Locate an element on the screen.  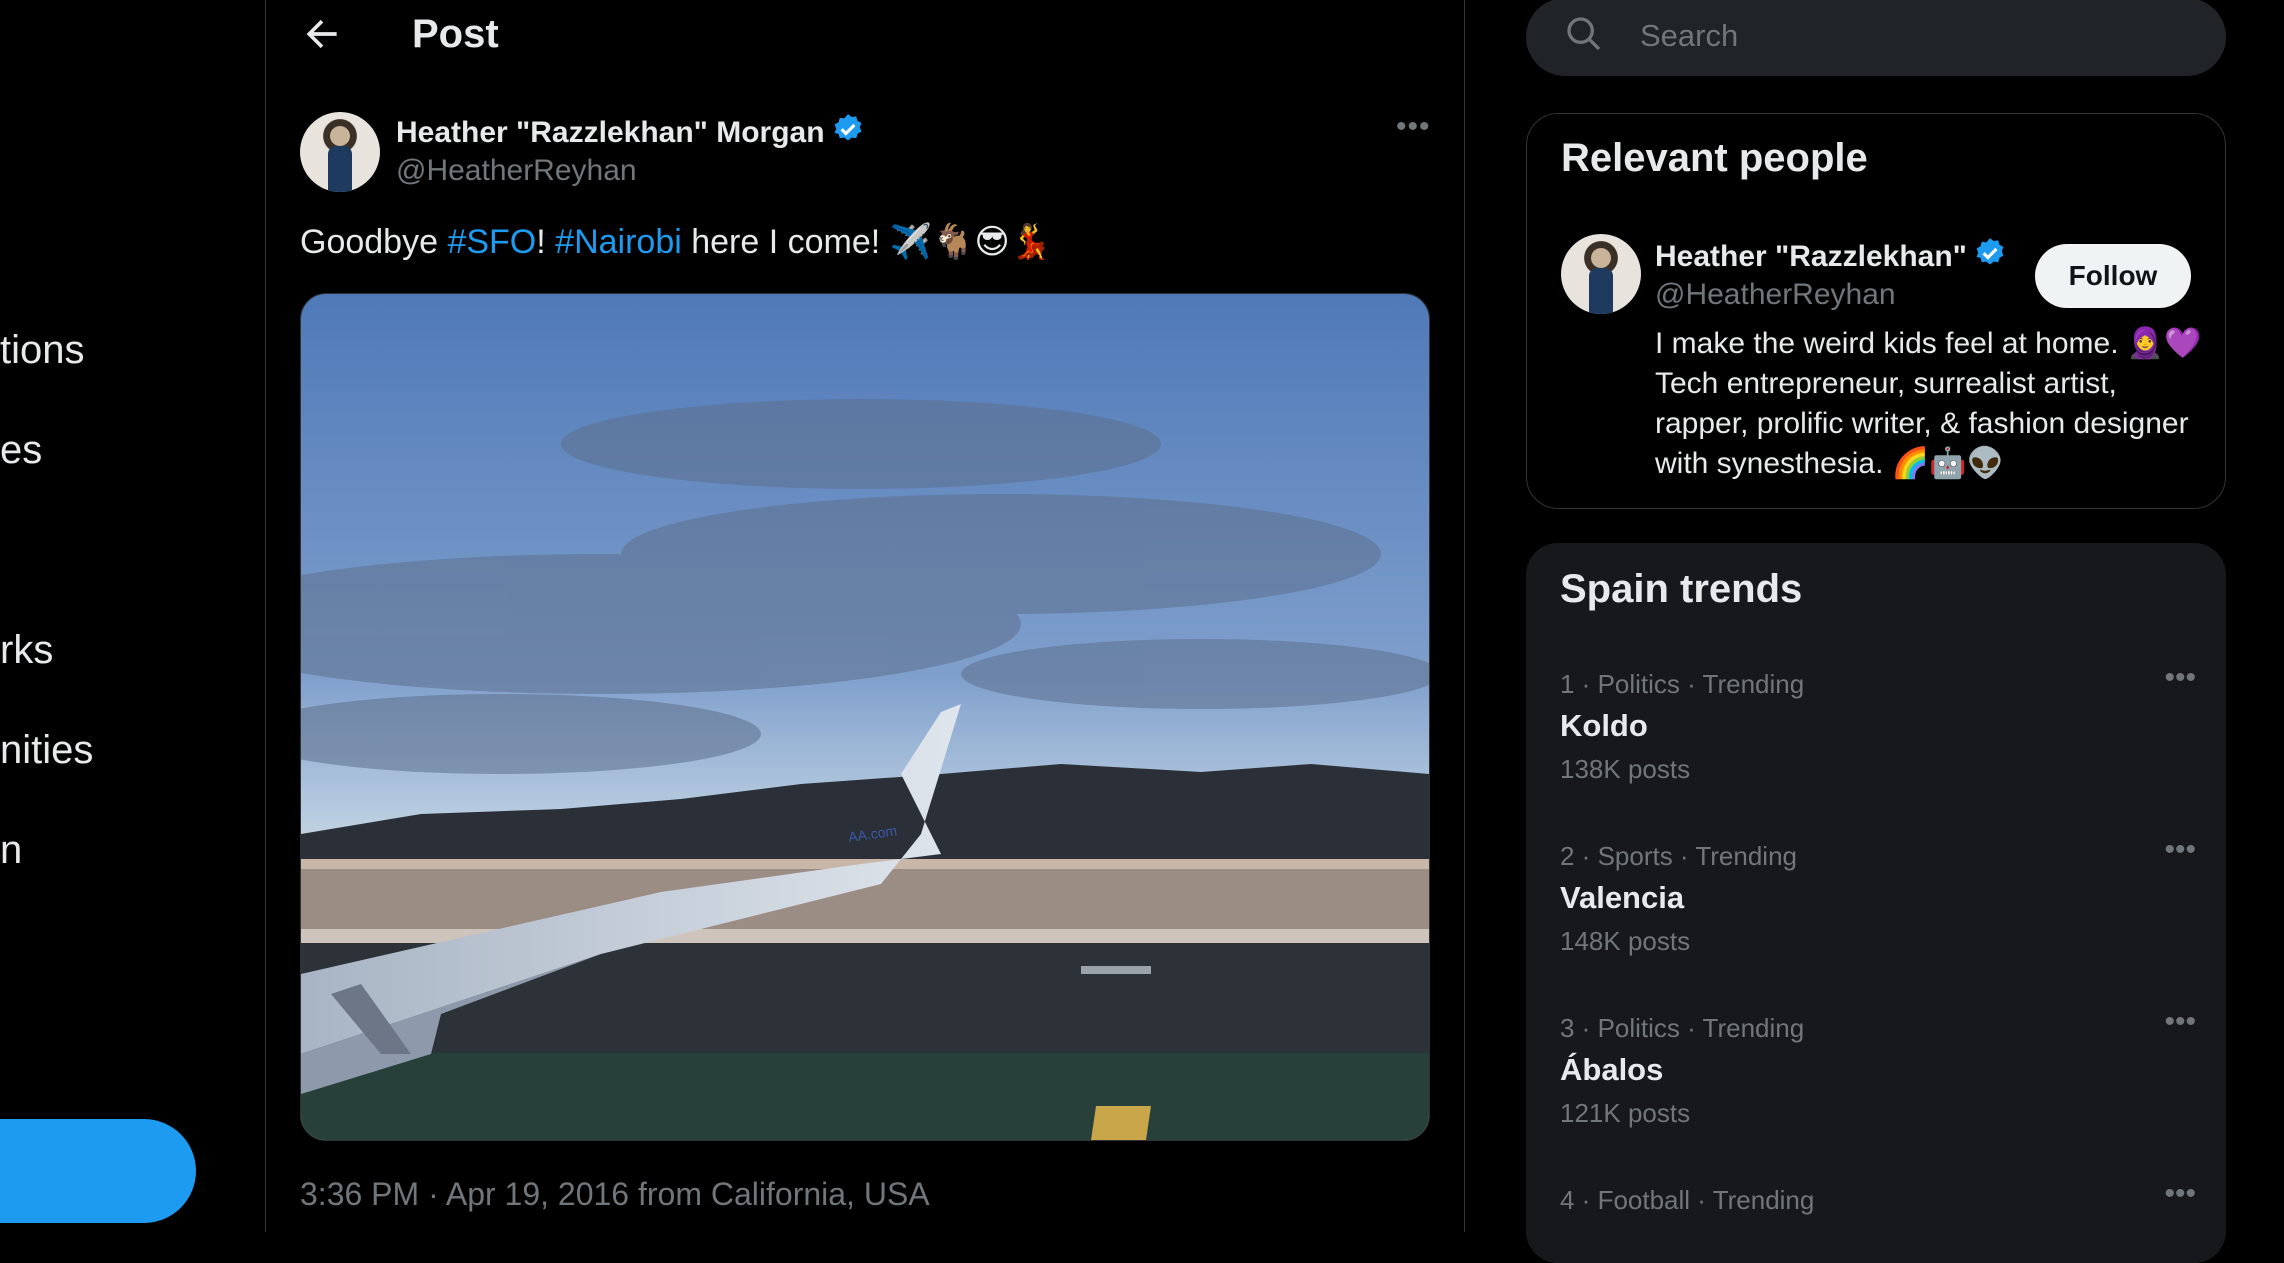
author-avatar is located at coordinates (340, 152).